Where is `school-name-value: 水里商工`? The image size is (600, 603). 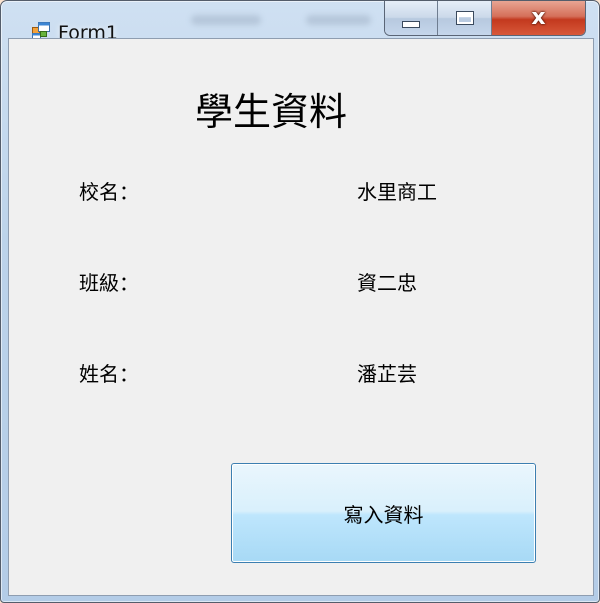 school-name-value: 水里商工 is located at coordinates (397, 192).